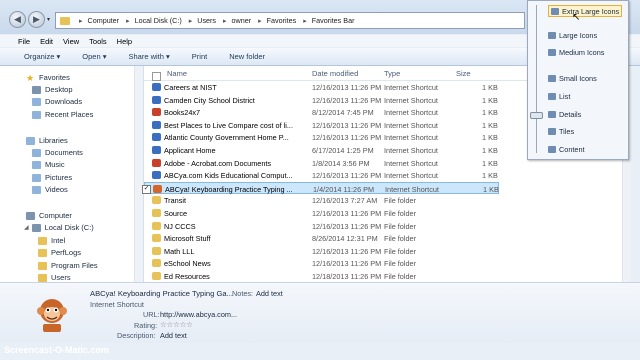 Image resolution: width=640 pixels, height=360 pixels. I want to click on file-row: Source 12/16/2013 11:26 PM File folder, so click(321, 213).